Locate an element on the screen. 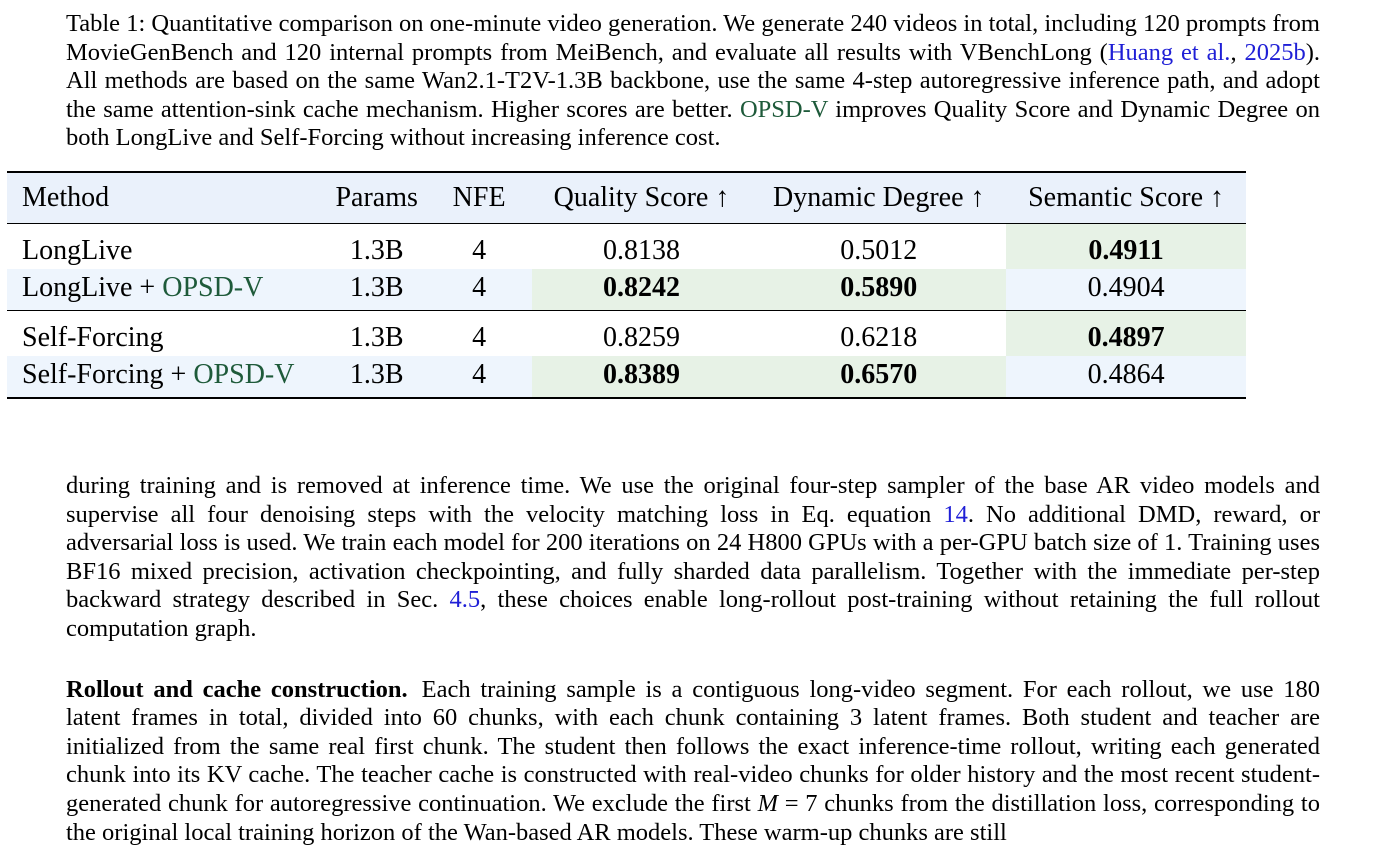 Image resolution: width=1385 pixels, height=847 pixels. cell-quality: 0.8242 is located at coordinates (641, 290).